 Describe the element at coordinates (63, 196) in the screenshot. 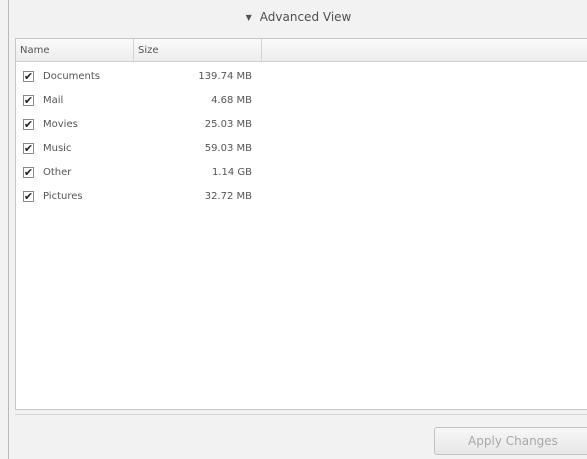

I see `row-label: Pictures` at that location.